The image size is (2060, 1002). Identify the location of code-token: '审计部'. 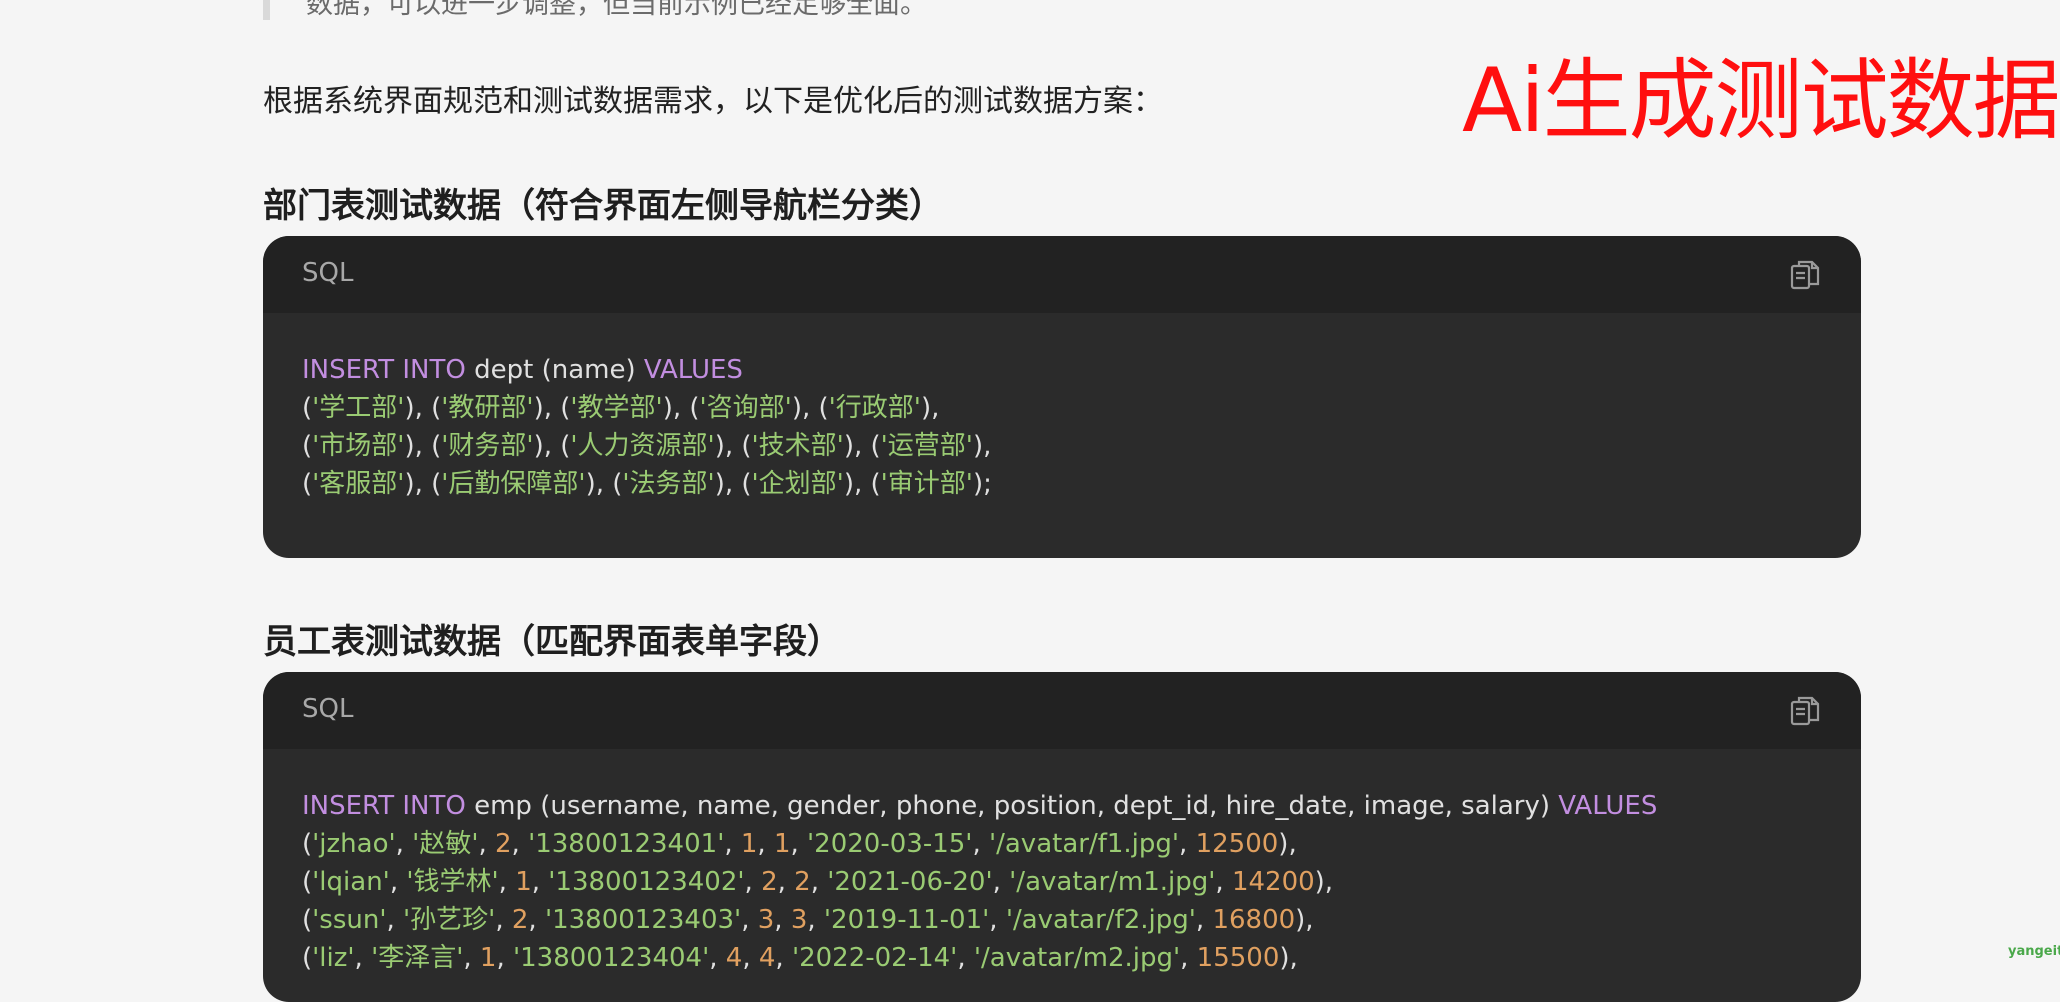
(926, 484).